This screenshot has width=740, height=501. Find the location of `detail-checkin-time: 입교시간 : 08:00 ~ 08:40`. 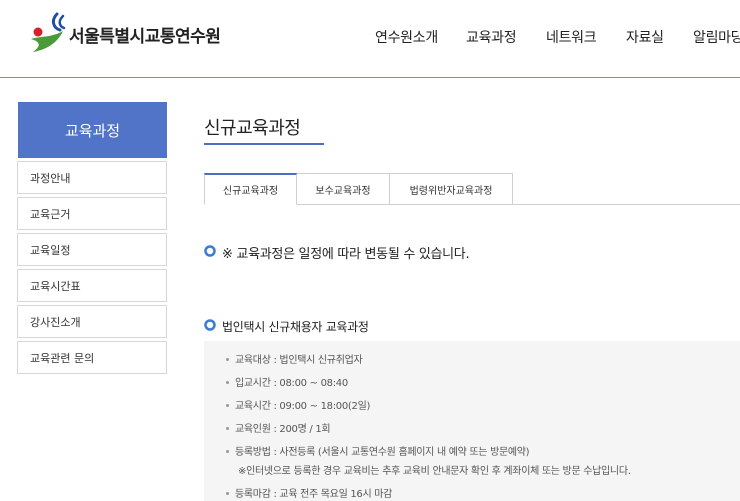

detail-checkin-time: 입교시간 : 08:00 ~ 08:40 is located at coordinates (287, 381).